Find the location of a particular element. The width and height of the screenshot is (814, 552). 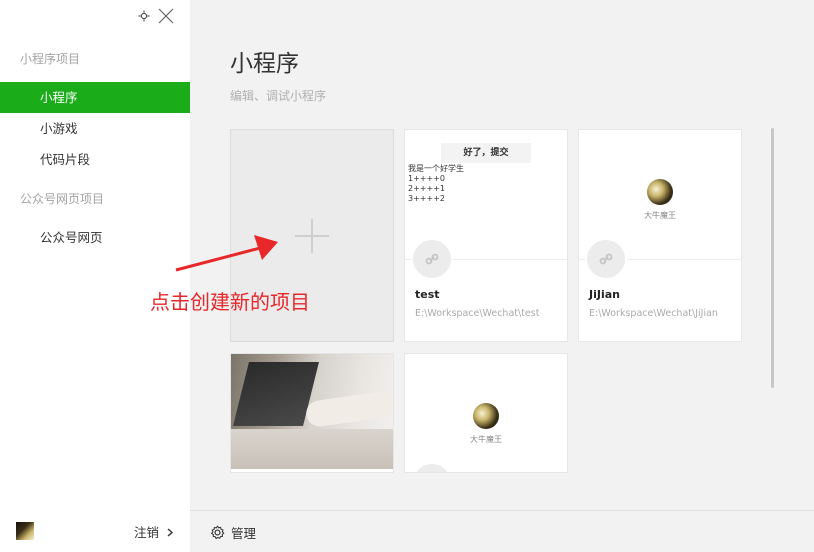

manage-label: 管理 is located at coordinates (244, 533).